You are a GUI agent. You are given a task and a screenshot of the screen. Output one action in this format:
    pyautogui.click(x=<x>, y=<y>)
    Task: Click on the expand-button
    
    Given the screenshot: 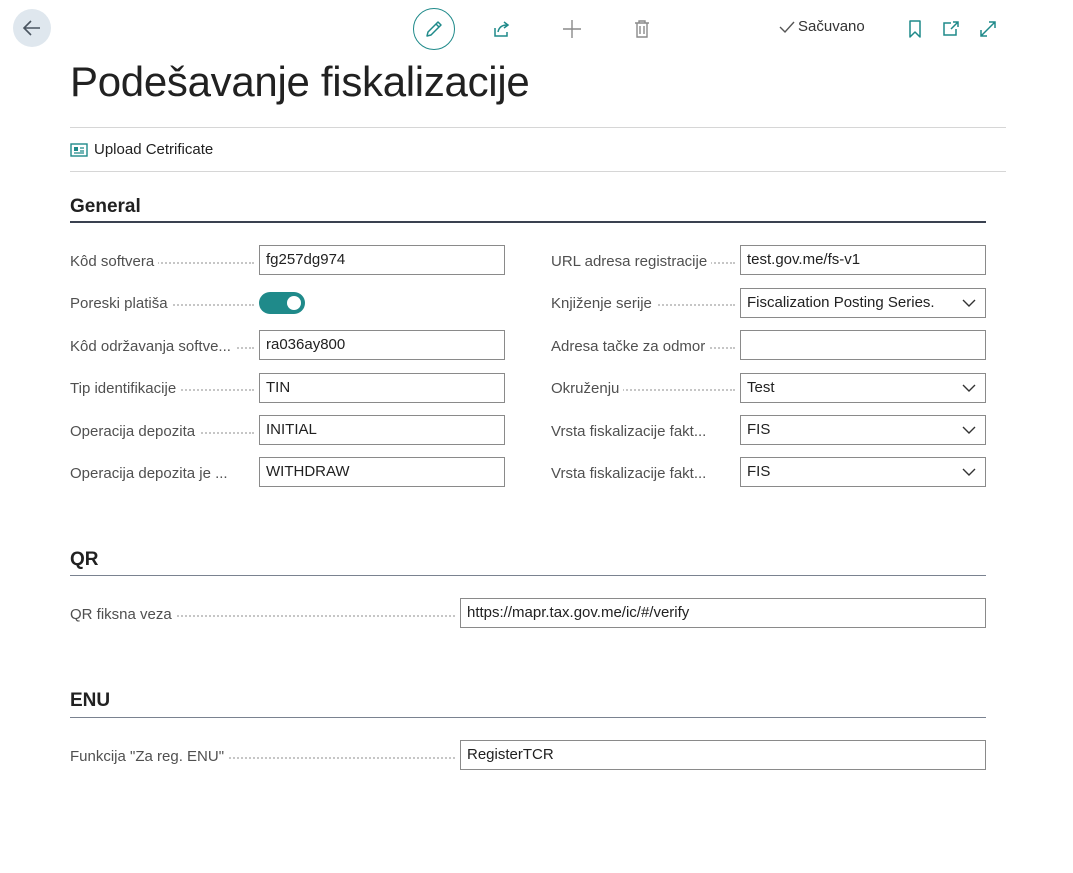 What is the action you would take?
    pyautogui.click(x=988, y=29)
    